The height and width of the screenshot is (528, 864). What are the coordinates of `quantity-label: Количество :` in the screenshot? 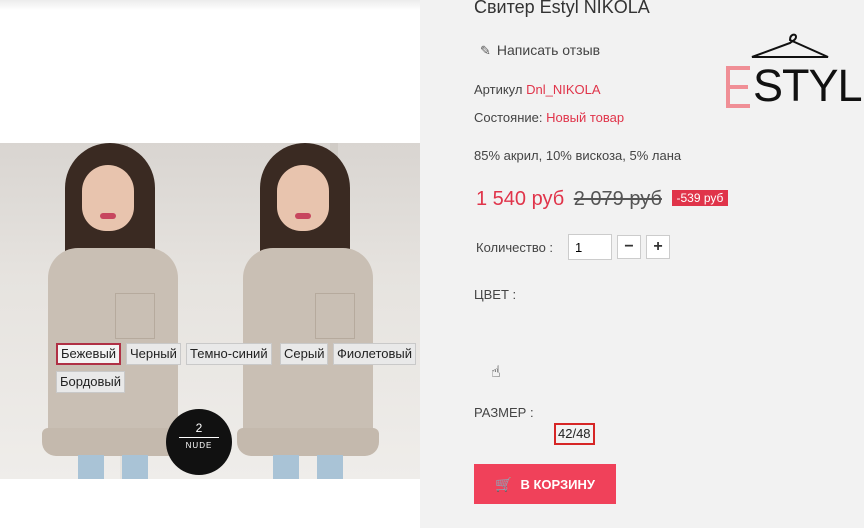 It's located at (515, 247).